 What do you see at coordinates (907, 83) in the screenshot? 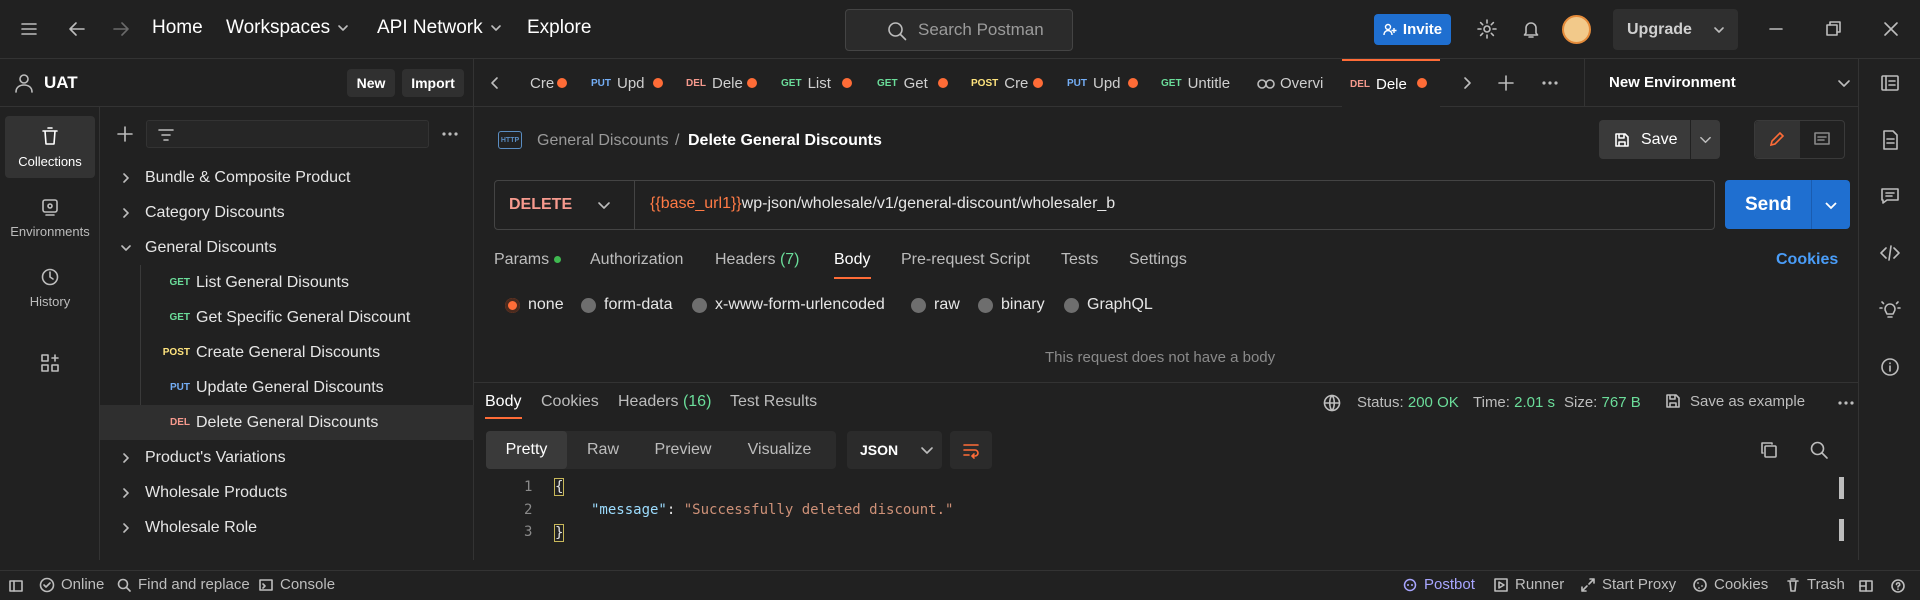
I see `tab-4: GET Get` at bounding box center [907, 83].